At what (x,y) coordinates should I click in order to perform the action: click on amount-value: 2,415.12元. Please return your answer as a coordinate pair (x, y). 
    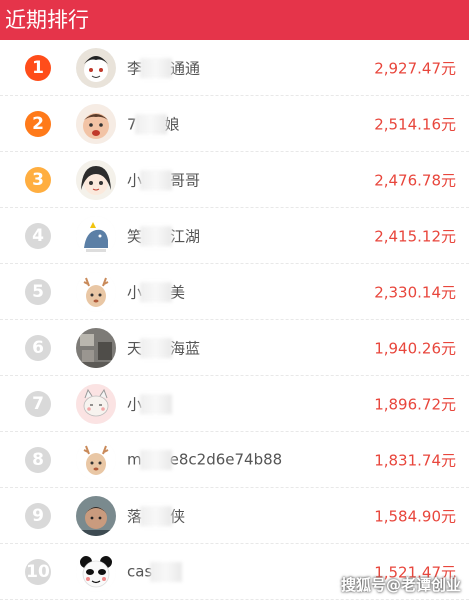
    Looking at the image, I should click on (415, 236).